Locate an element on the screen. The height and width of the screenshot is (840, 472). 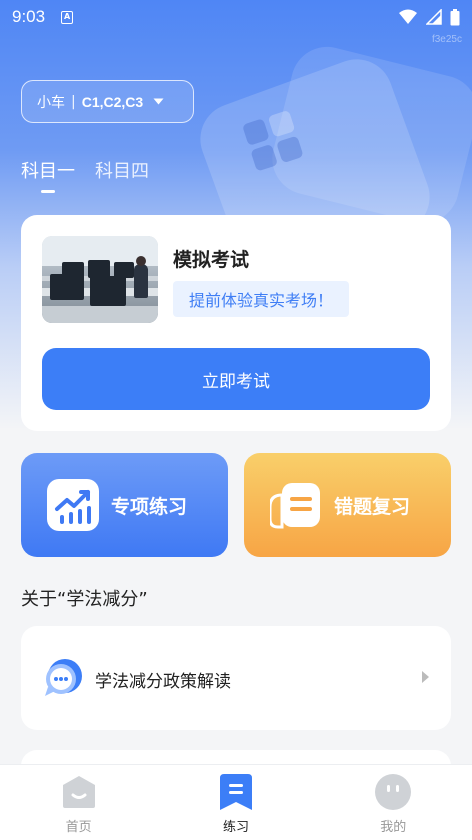
battery-icon is located at coordinates (455, 16).